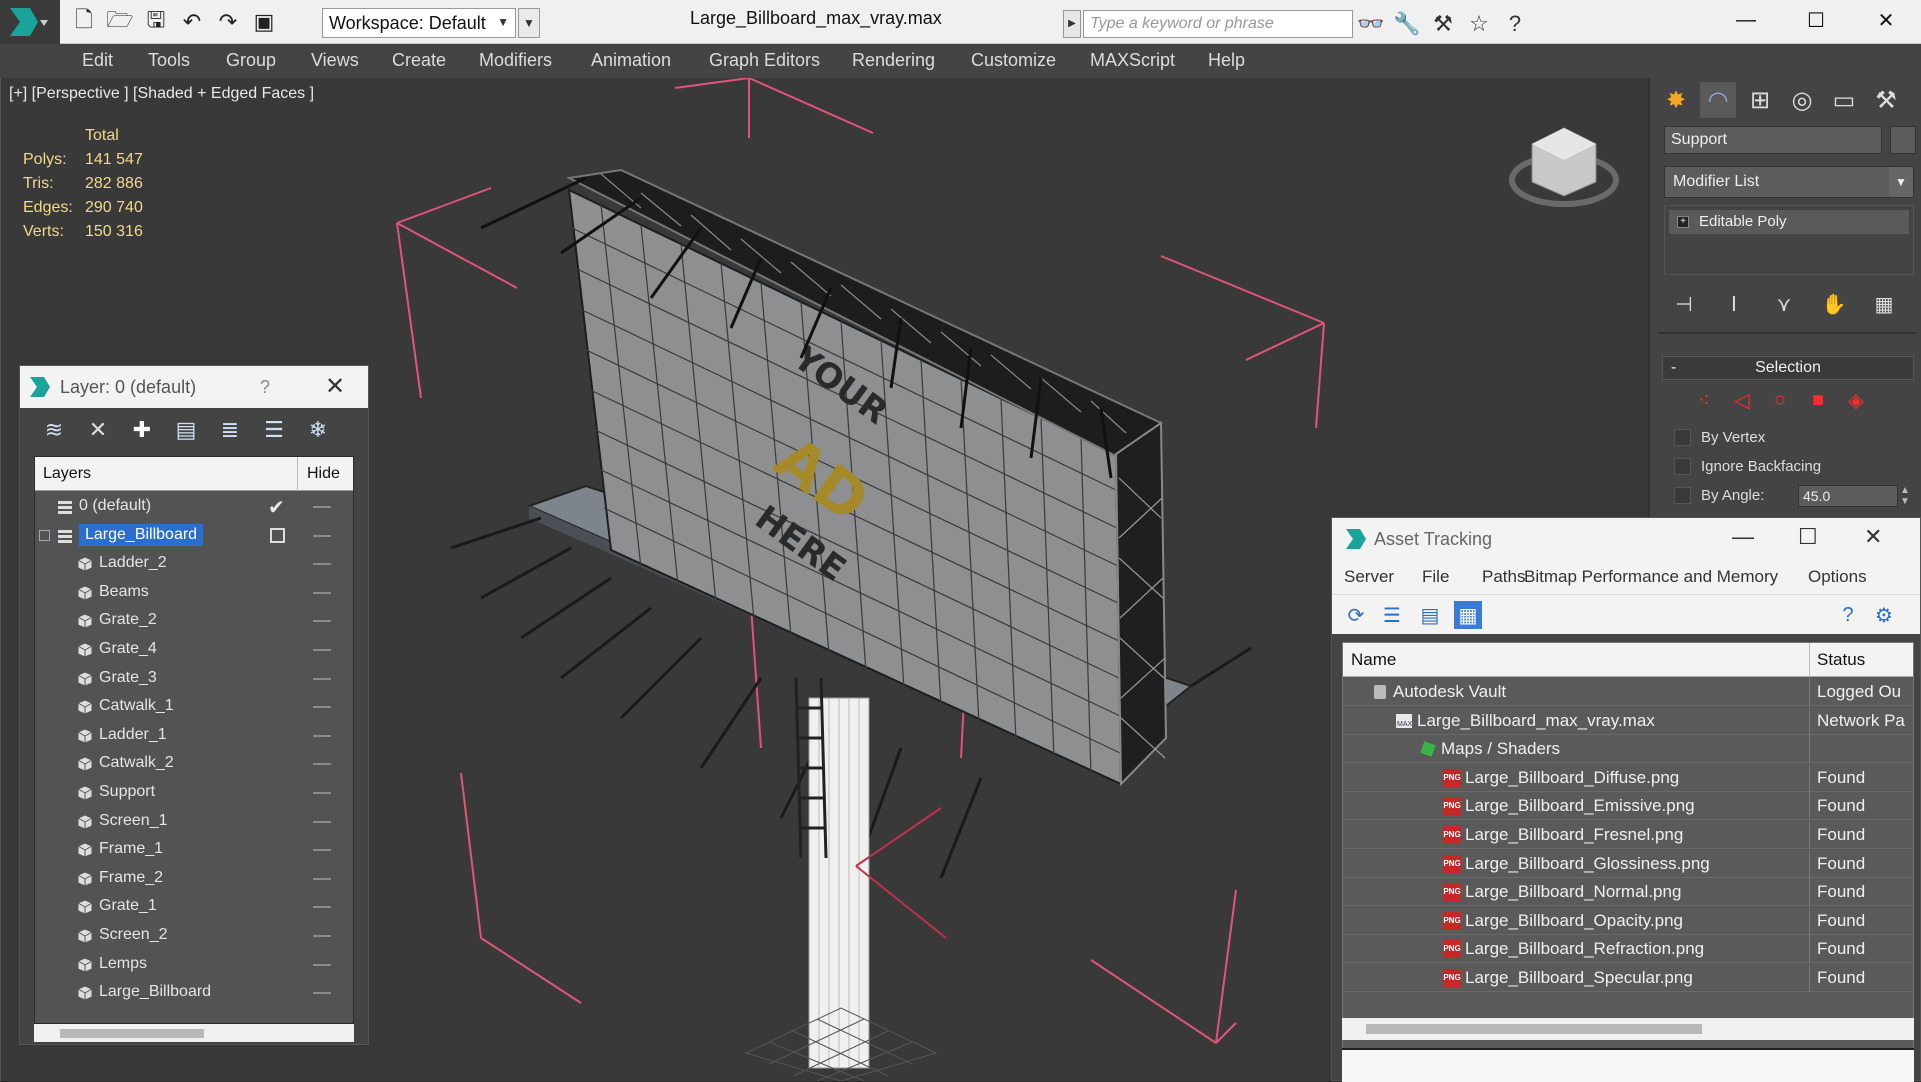 The height and width of the screenshot is (1082, 1921). What do you see at coordinates (194, 387) in the screenshot?
I see `dialog-titlebar: Layer: 0 (default) ? ✕` at bounding box center [194, 387].